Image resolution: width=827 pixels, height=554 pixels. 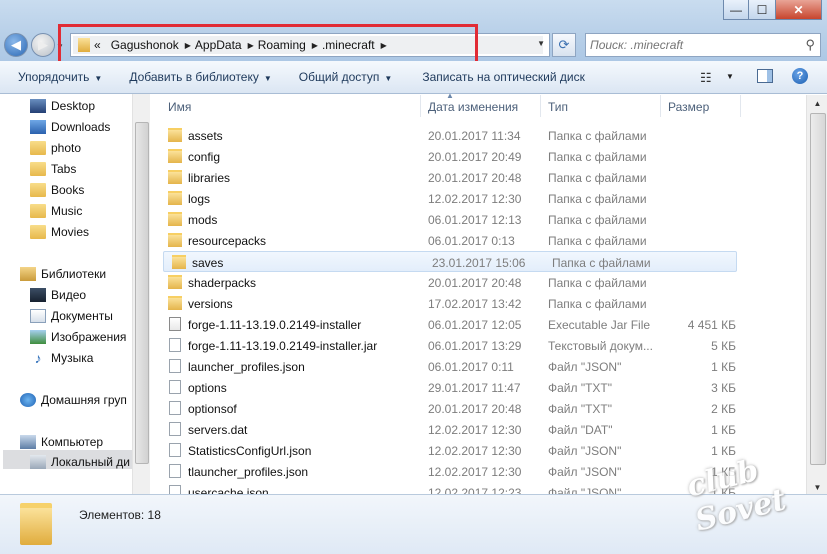 I want to click on minimize-button: —, so click(x=736, y=10).